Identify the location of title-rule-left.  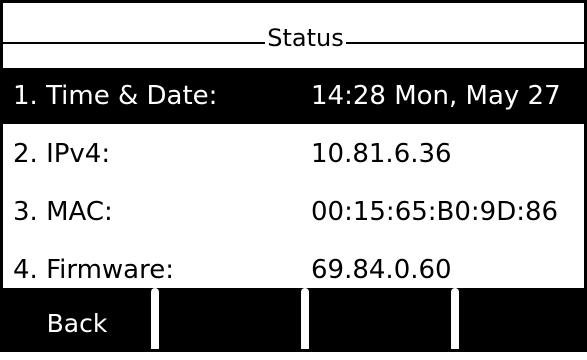
(134, 43).